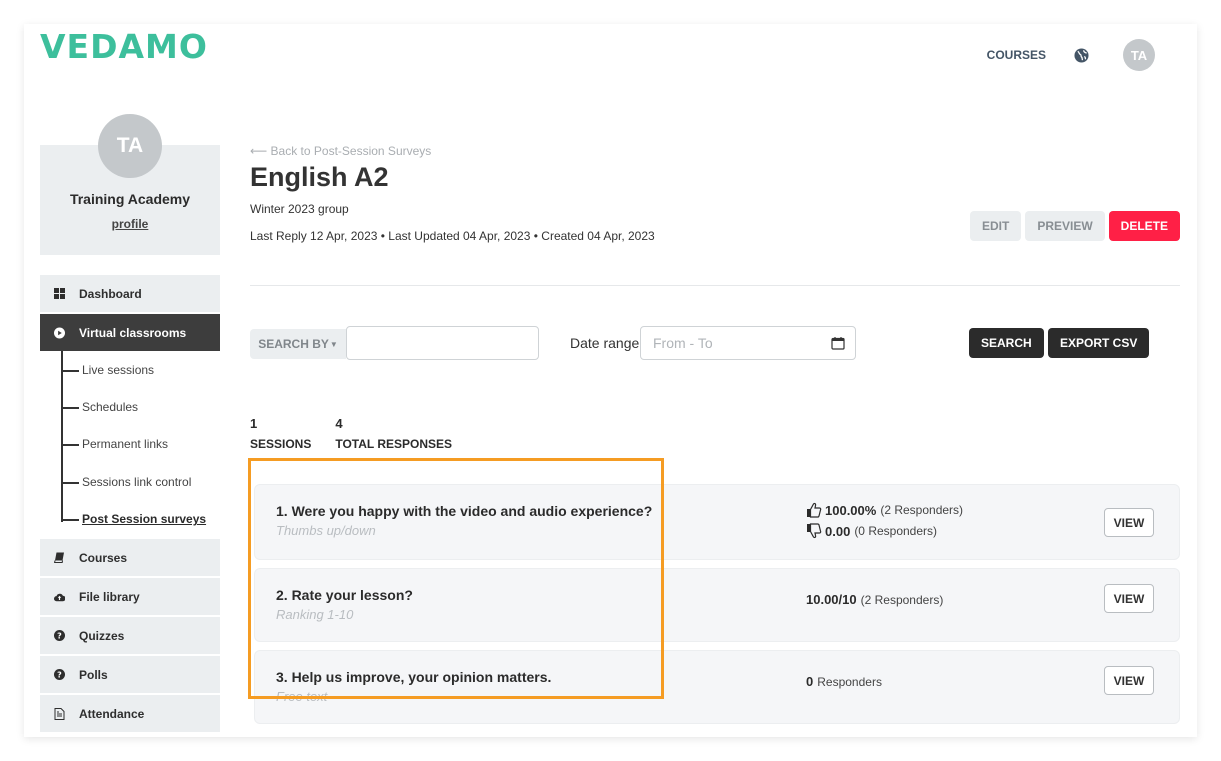 The width and height of the screenshot is (1221, 761). Describe the element at coordinates (109, 596) in the screenshot. I see `sidebar-item-label: File library` at that location.